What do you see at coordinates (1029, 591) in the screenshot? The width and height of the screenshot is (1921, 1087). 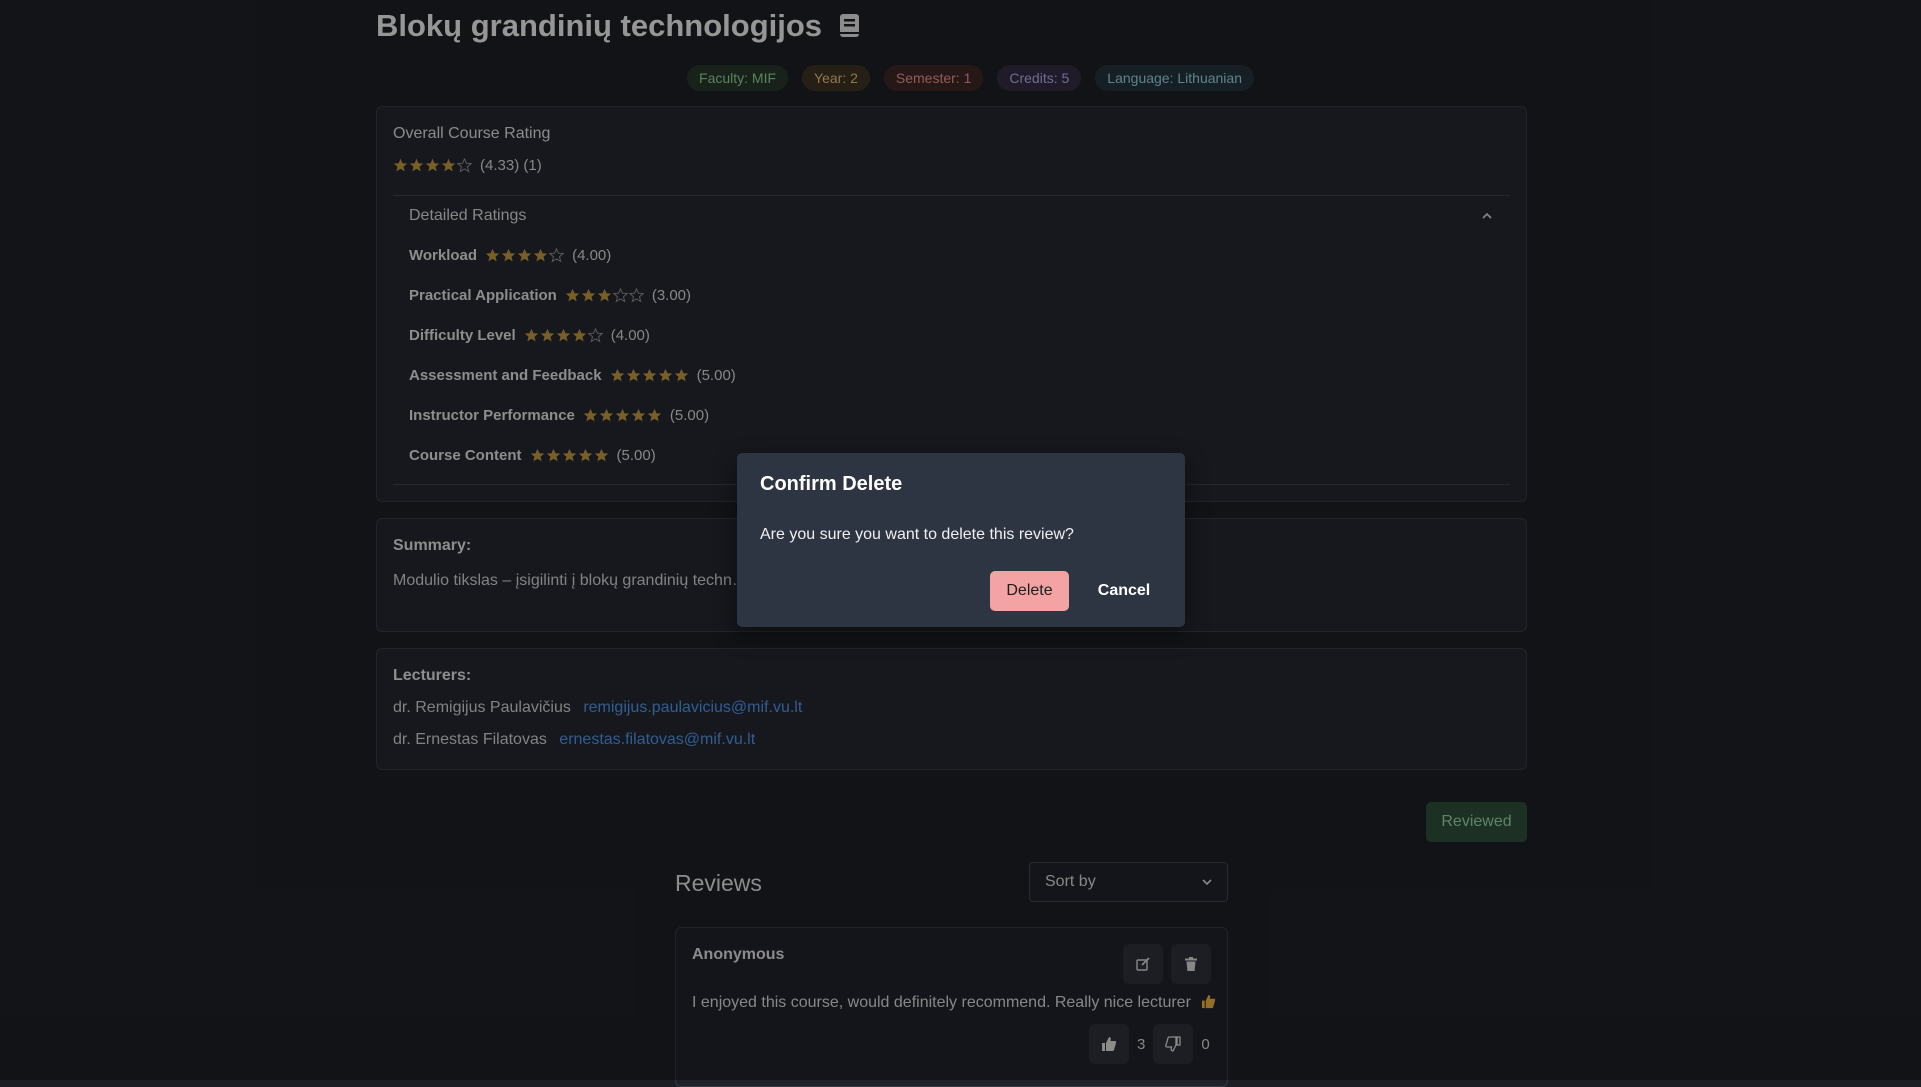 I see `confirm-delete-button: Delete` at bounding box center [1029, 591].